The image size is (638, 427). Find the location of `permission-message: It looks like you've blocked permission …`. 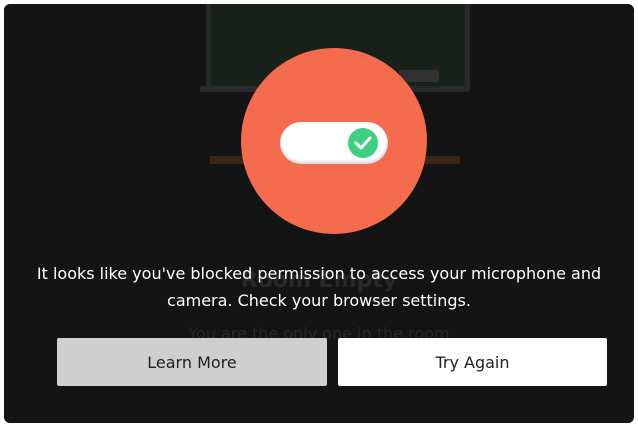

permission-message: It looks like you've blocked permission … is located at coordinates (319, 287).